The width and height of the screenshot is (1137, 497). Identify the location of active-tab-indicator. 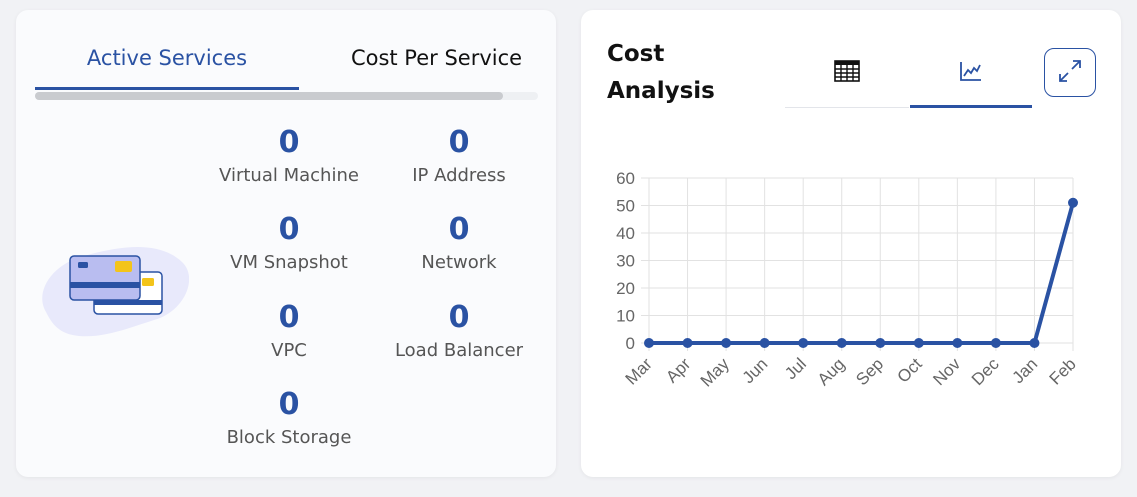
(167, 88).